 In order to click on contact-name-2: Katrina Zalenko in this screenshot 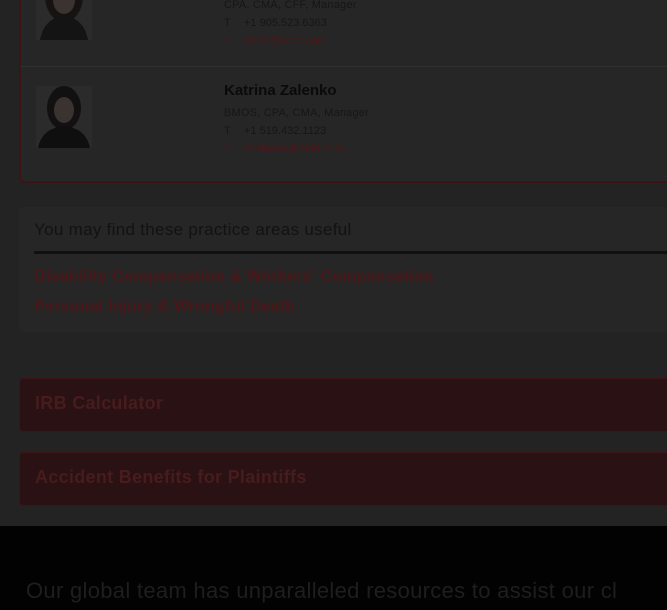, I will do `click(280, 90)`.